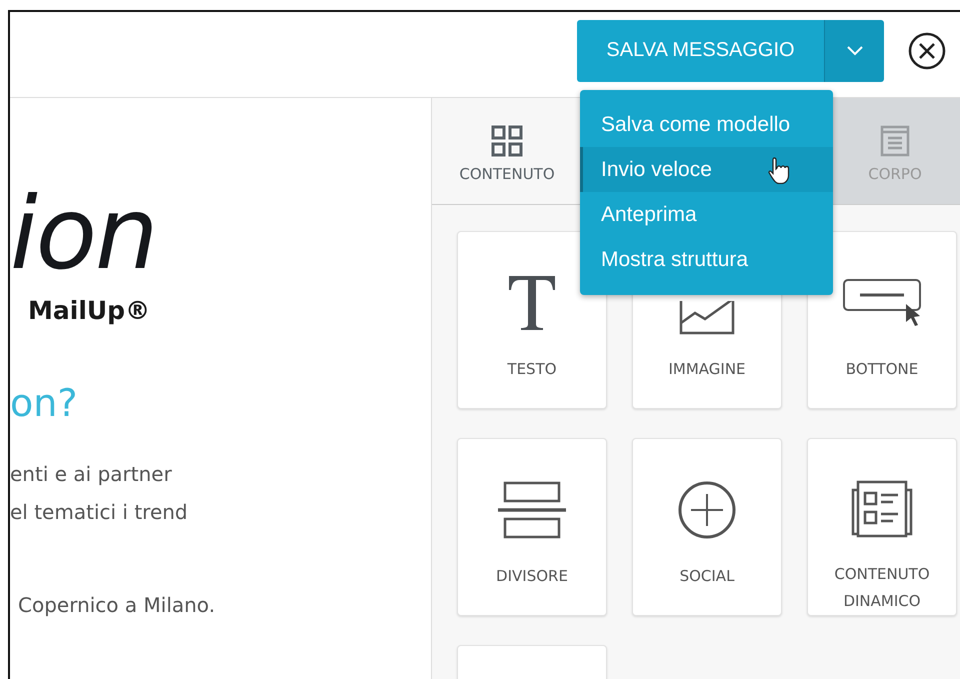  Describe the element at coordinates (532, 576) in the screenshot. I see `block-label: DIVISORE` at that location.